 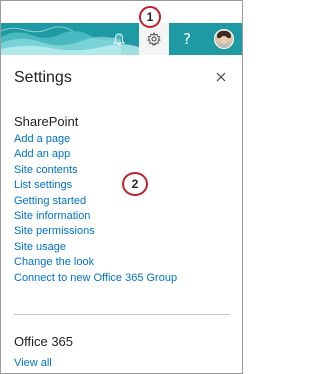 I want to click on settings-title: Settings, so click(x=43, y=77).